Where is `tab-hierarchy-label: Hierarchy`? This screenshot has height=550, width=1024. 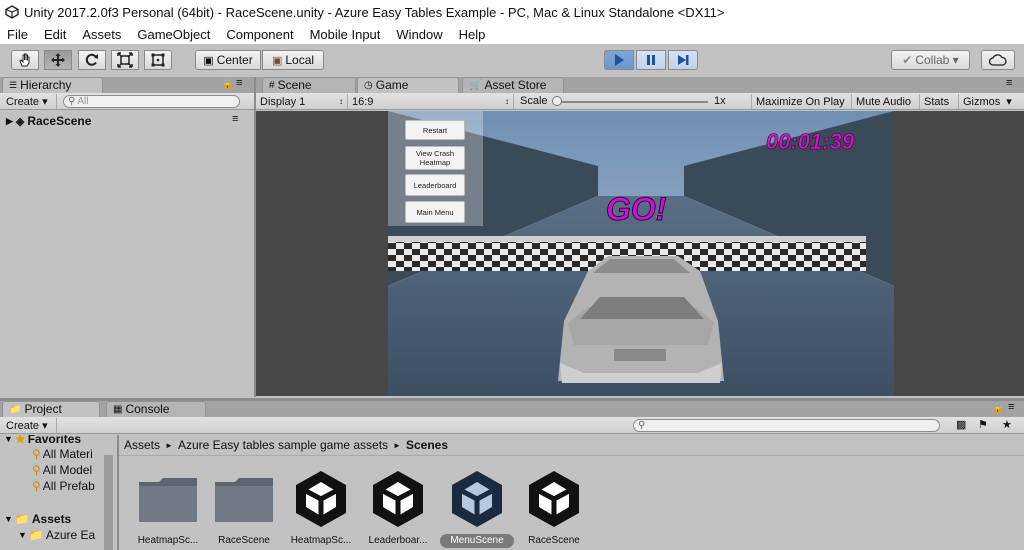
tab-hierarchy-label: Hierarchy is located at coordinates (46, 85).